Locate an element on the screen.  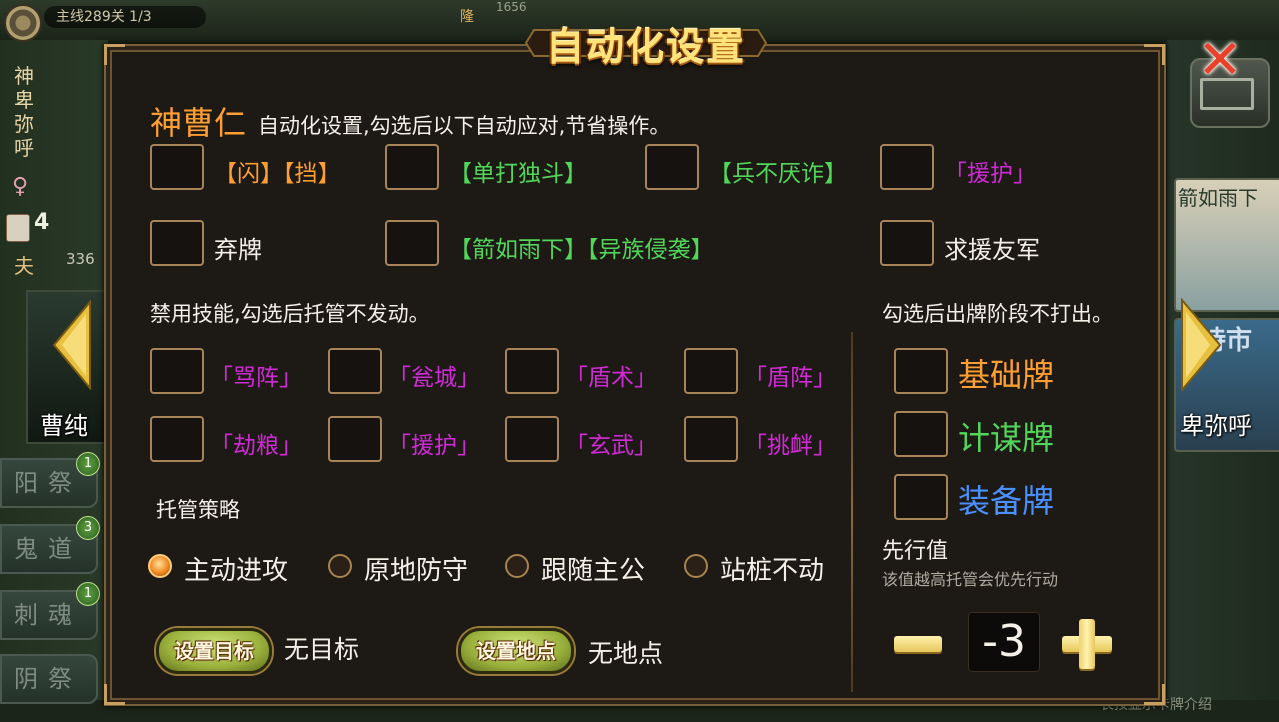
priority-hint: 该值越高托管会优先行动 is located at coordinates (970, 579).